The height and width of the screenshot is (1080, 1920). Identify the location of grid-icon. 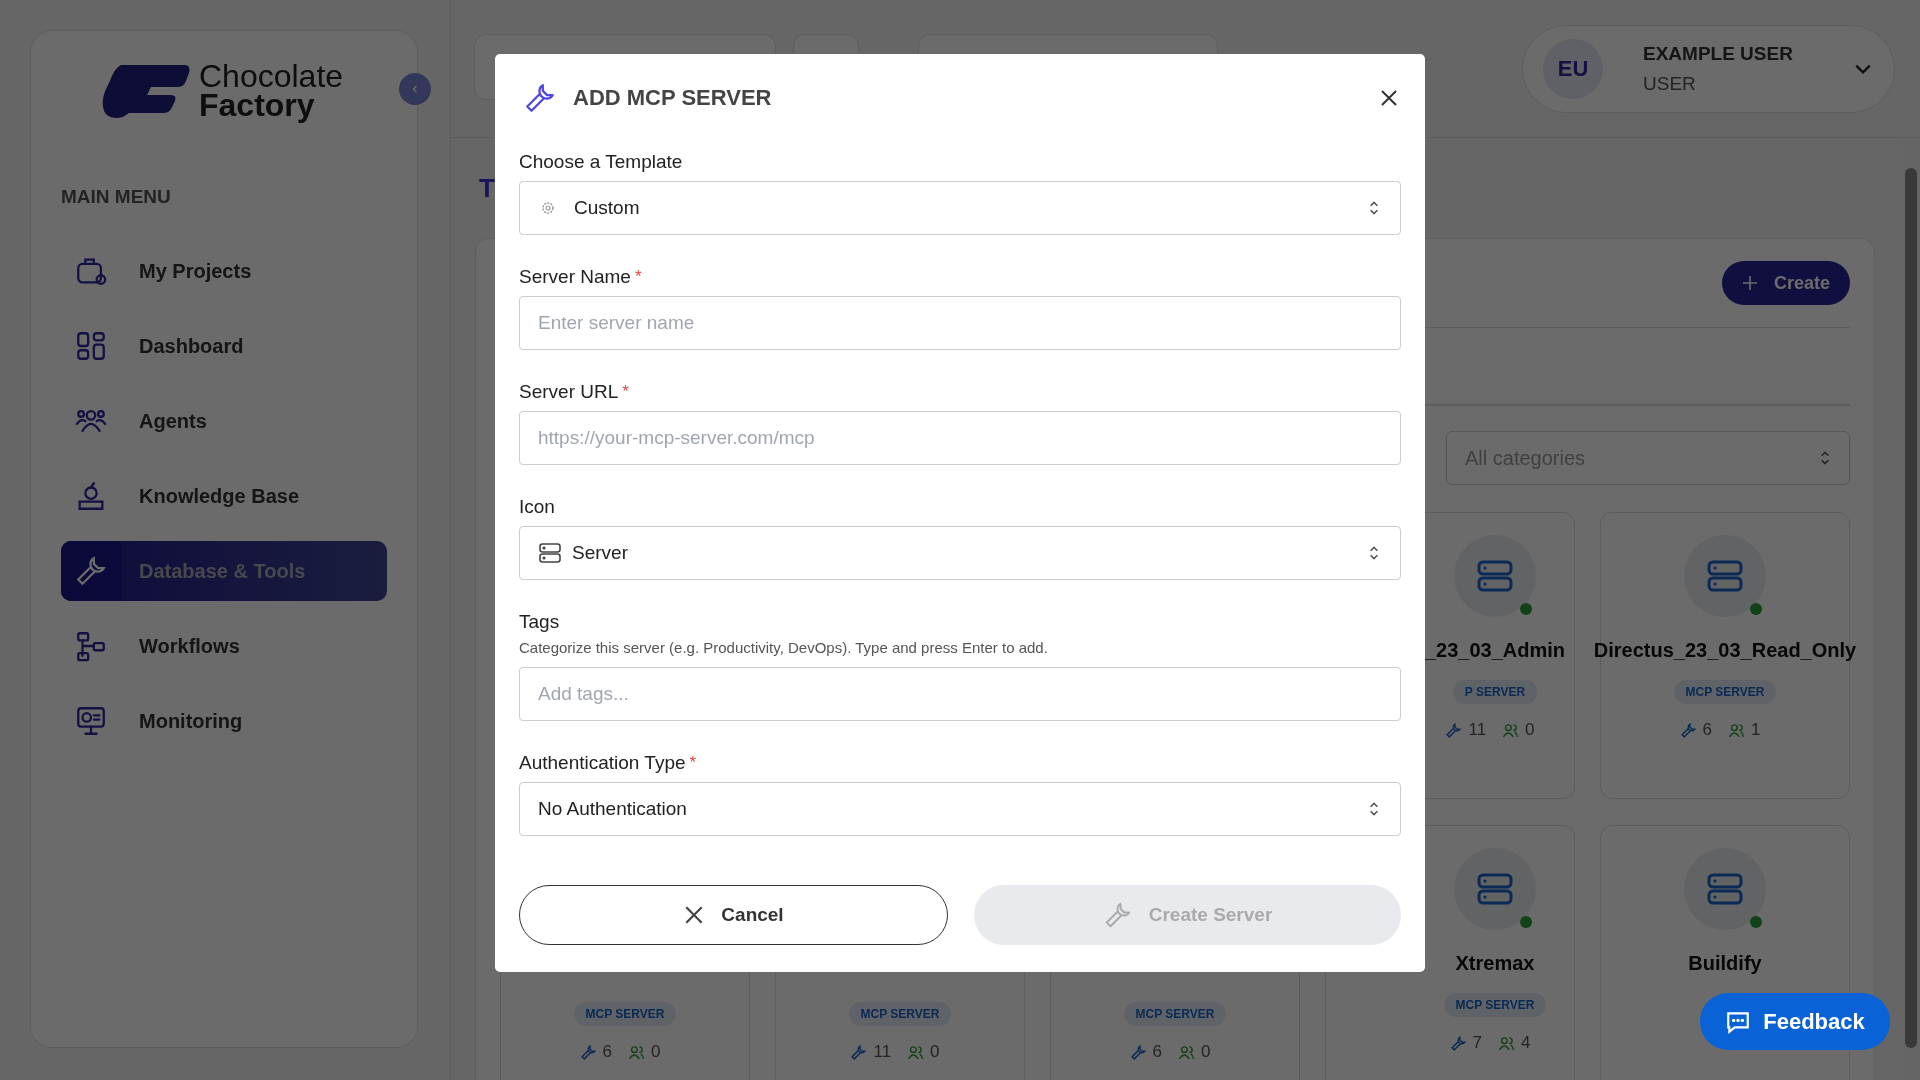
(91, 346).